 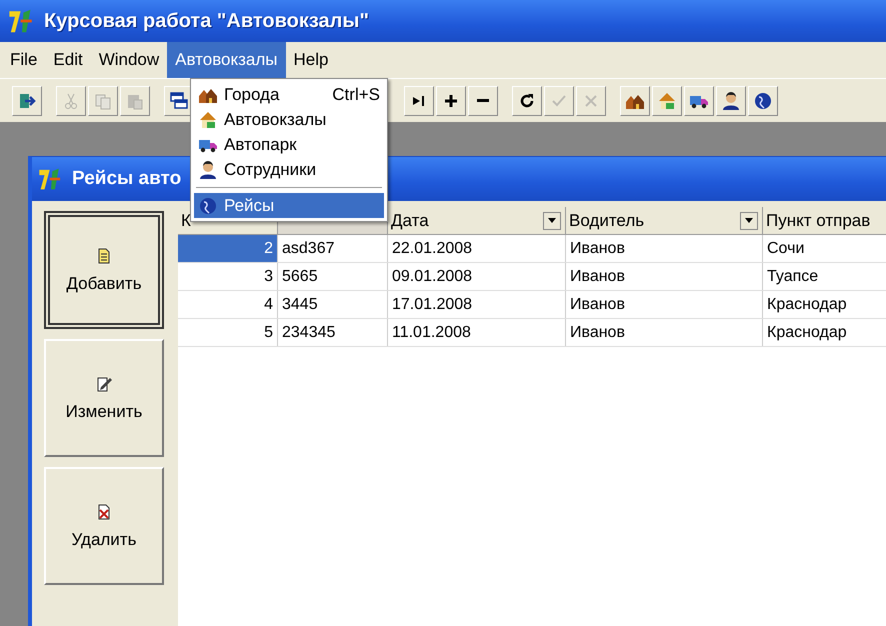 I want to click on menu-option: Города Ctrl+S, so click(x=289, y=94).